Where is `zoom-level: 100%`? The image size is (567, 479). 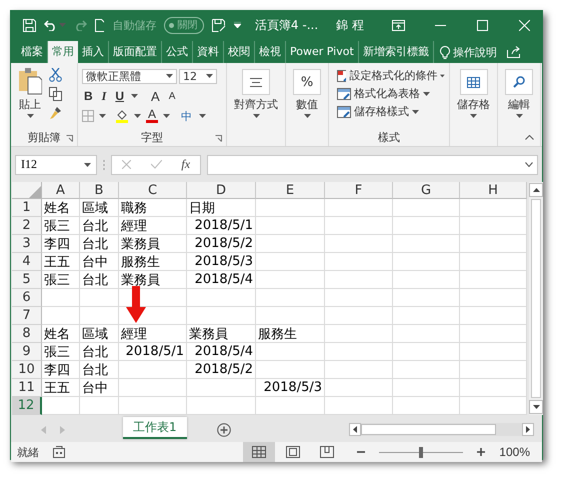 zoom-level: 100% is located at coordinates (514, 452).